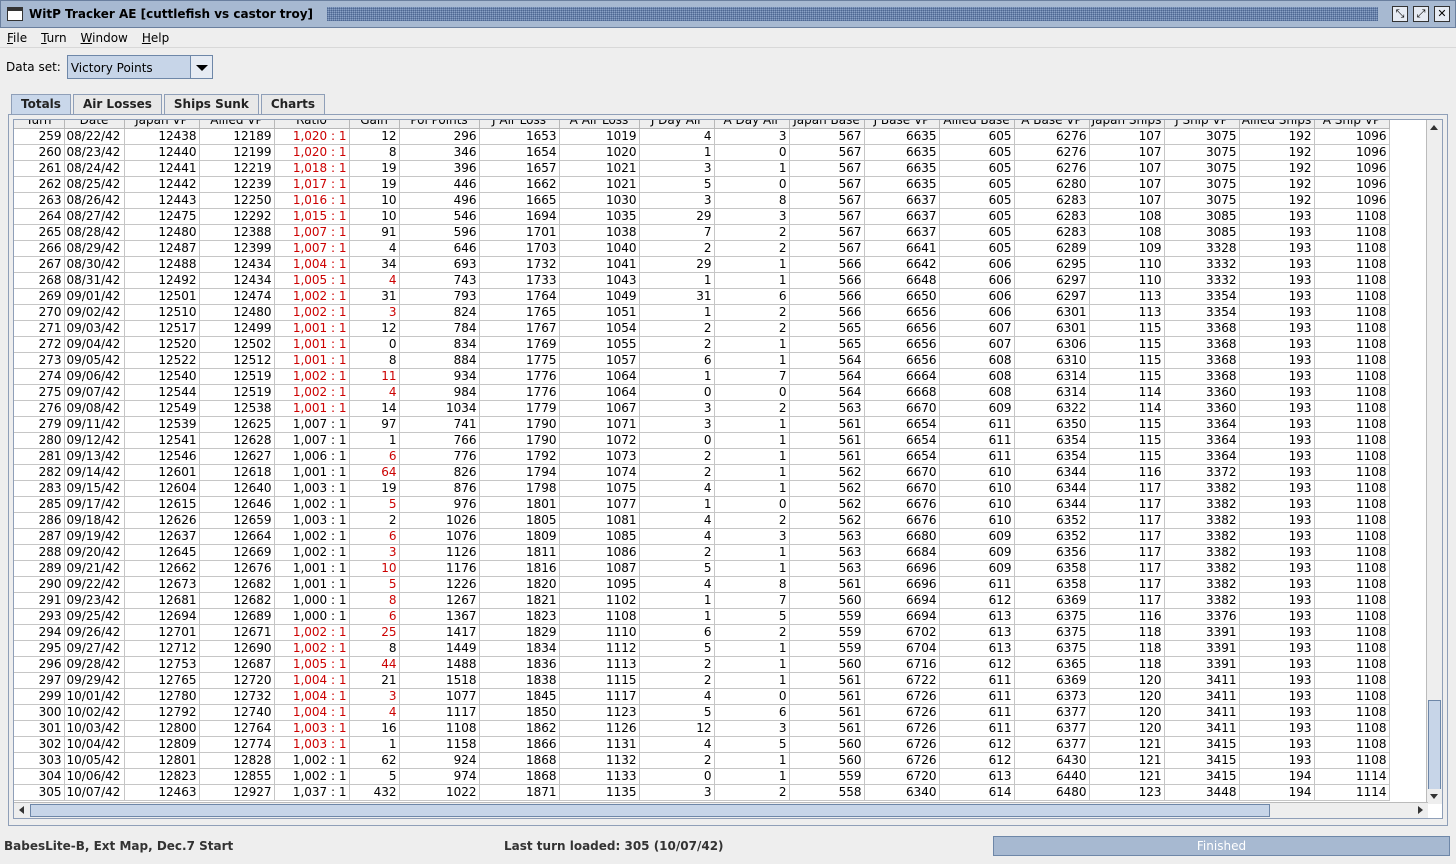 This screenshot has height=864, width=1456. What do you see at coordinates (1434, 462) in the screenshot?
I see `vertical-scrollbar` at bounding box center [1434, 462].